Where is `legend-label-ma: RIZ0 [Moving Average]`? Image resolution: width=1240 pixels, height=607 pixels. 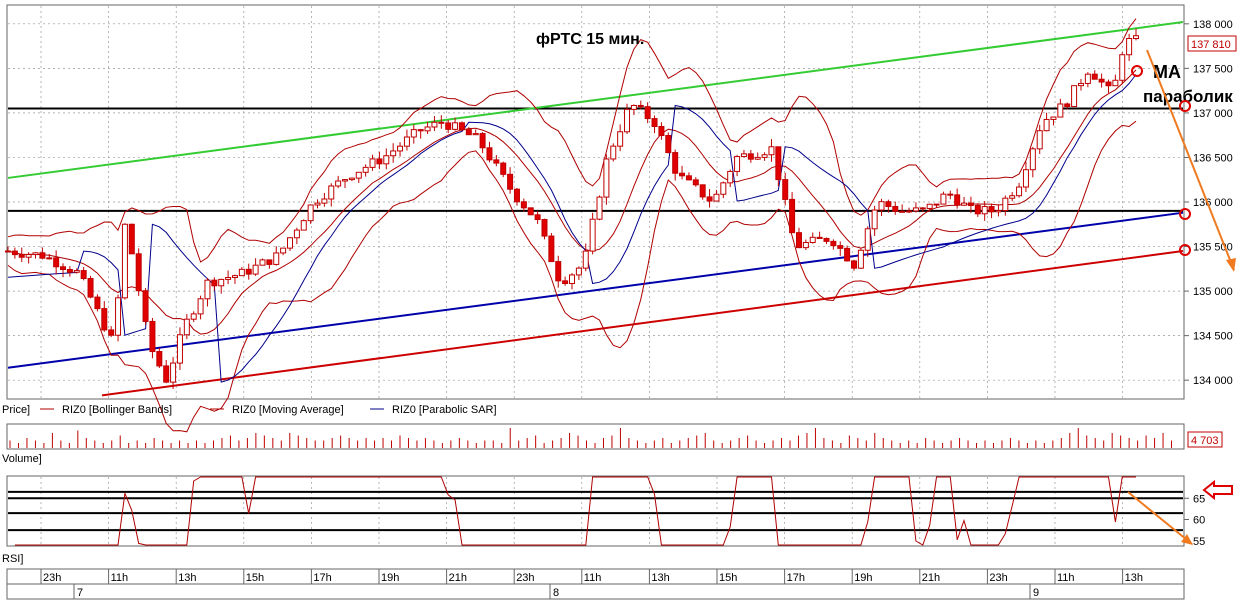
legend-label-ma: RIZ0 [Moving Average] is located at coordinates (288, 410).